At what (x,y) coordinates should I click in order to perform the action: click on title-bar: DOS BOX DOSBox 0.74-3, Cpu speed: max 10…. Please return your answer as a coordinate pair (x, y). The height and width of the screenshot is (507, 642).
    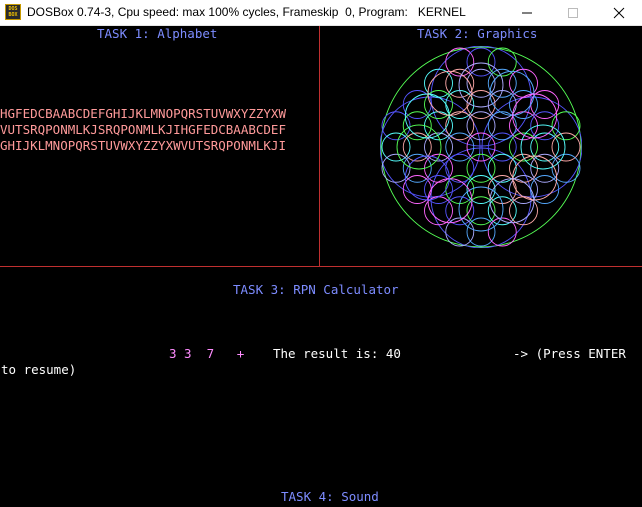
    Looking at the image, I should click on (321, 13).